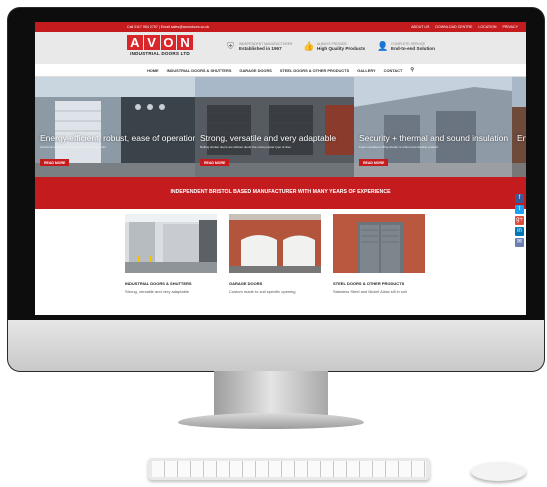 The height and width of the screenshot is (487, 547). What do you see at coordinates (157, 291) in the screenshot?
I see `card-description: Strong, versatile and very adaptable` at bounding box center [157, 291].